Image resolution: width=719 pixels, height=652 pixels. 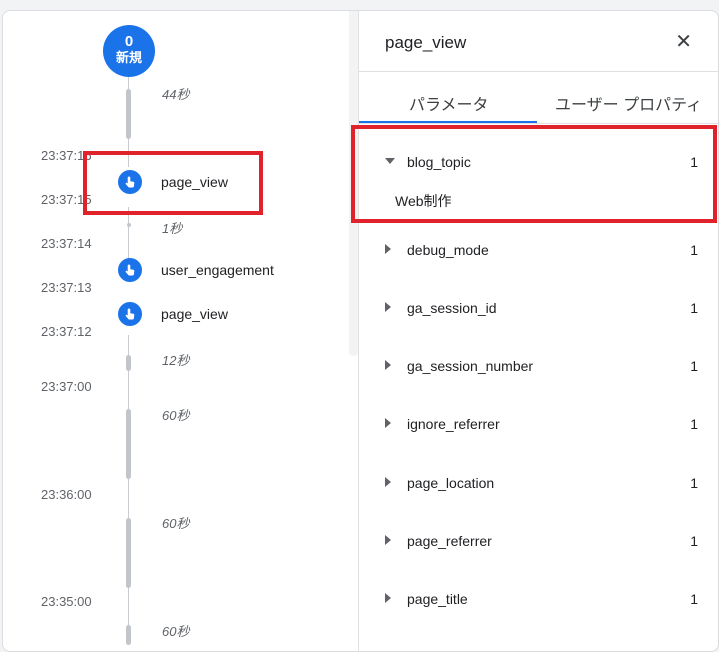 What do you see at coordinates (538, 601) in the screenshot?
I see `param-row-page-title: page_title 1` at bounding box center [538, 601].